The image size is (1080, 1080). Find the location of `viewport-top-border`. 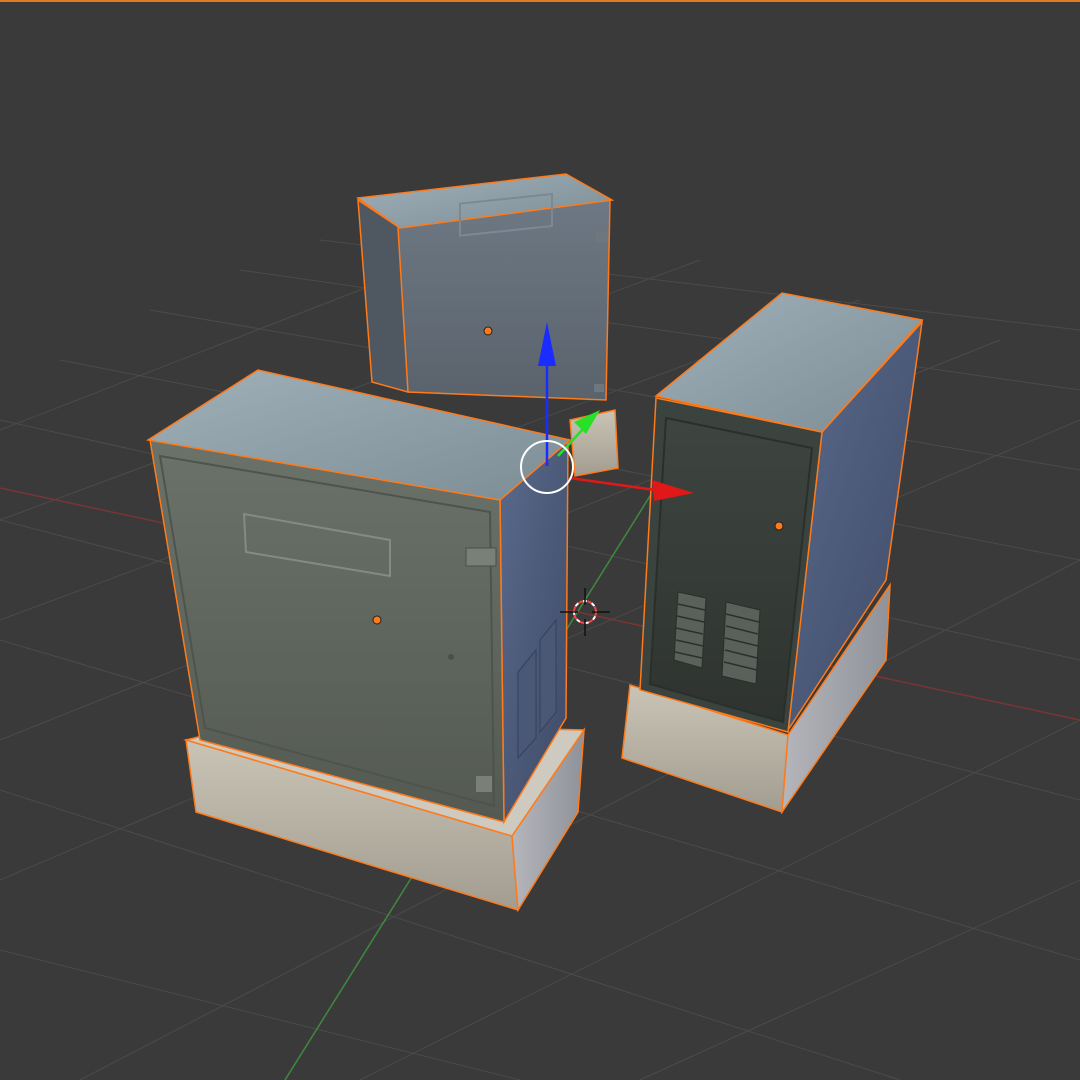

viewport-top-border is located at coordinates (540, 1).